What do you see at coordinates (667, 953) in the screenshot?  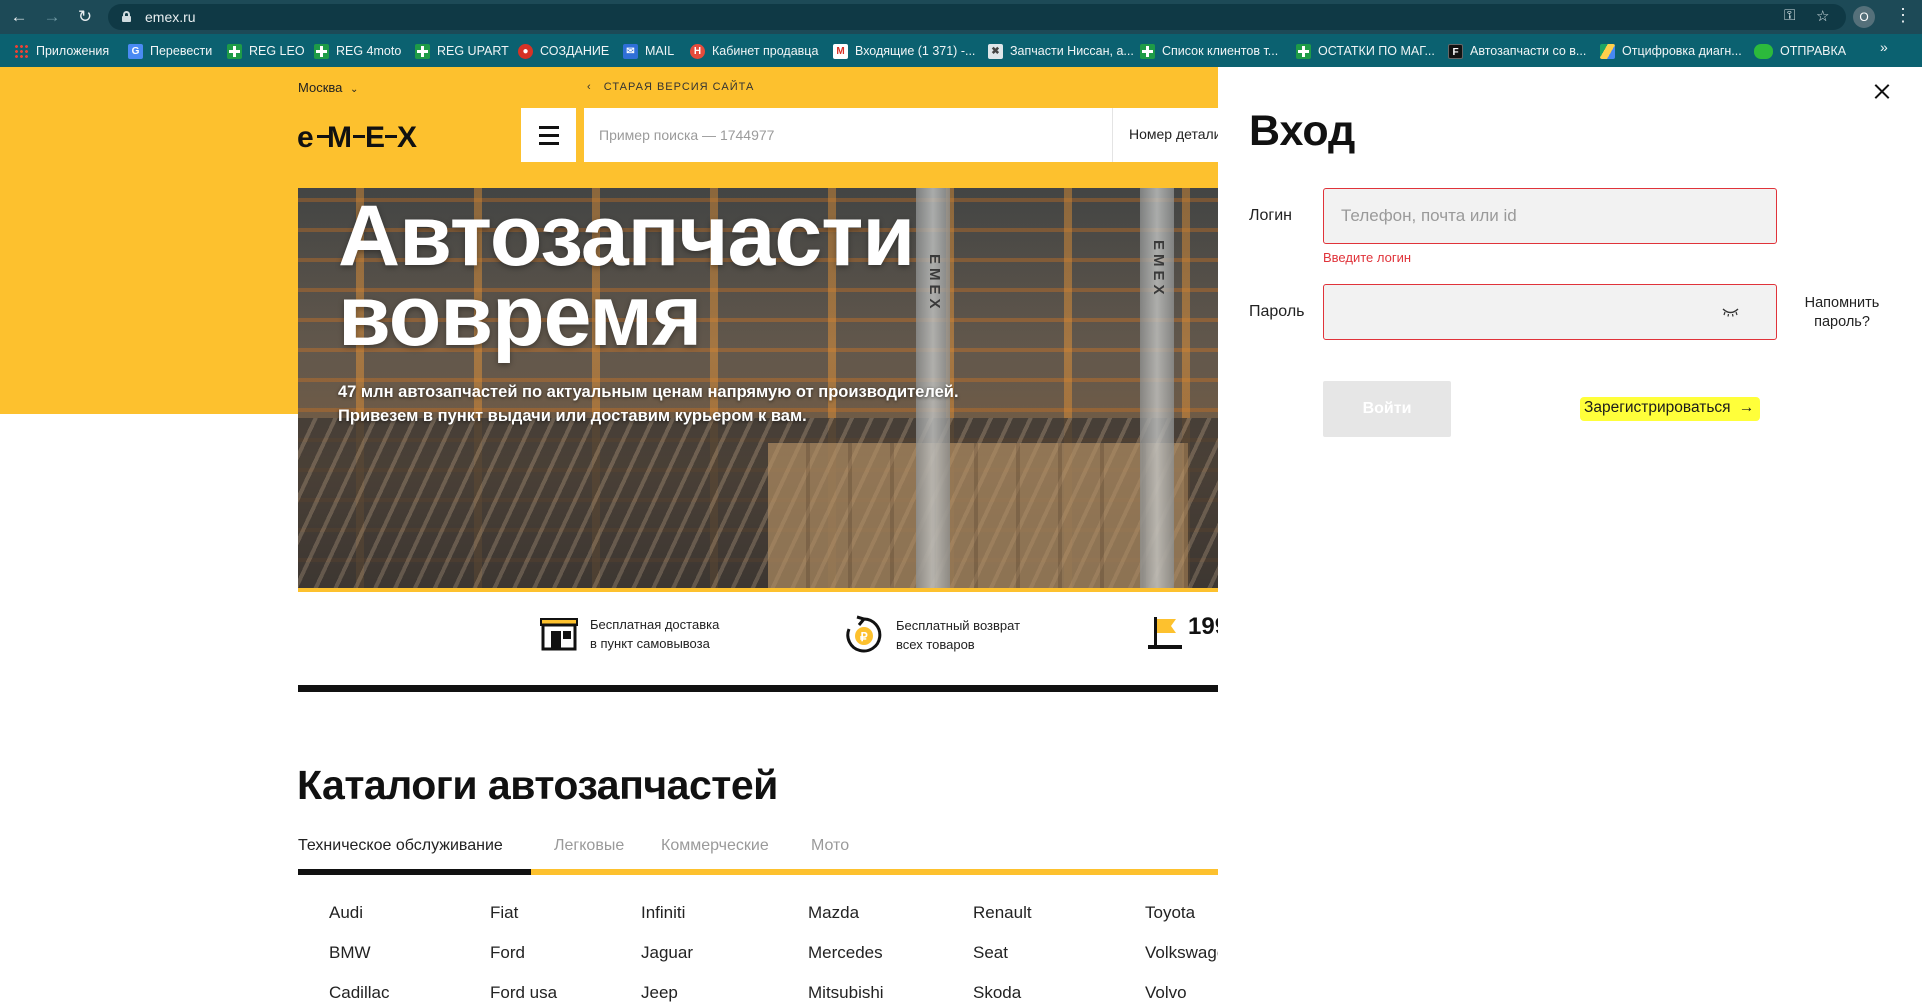 I see `brand-link: Jaguar` at bounding box center [667, 953].